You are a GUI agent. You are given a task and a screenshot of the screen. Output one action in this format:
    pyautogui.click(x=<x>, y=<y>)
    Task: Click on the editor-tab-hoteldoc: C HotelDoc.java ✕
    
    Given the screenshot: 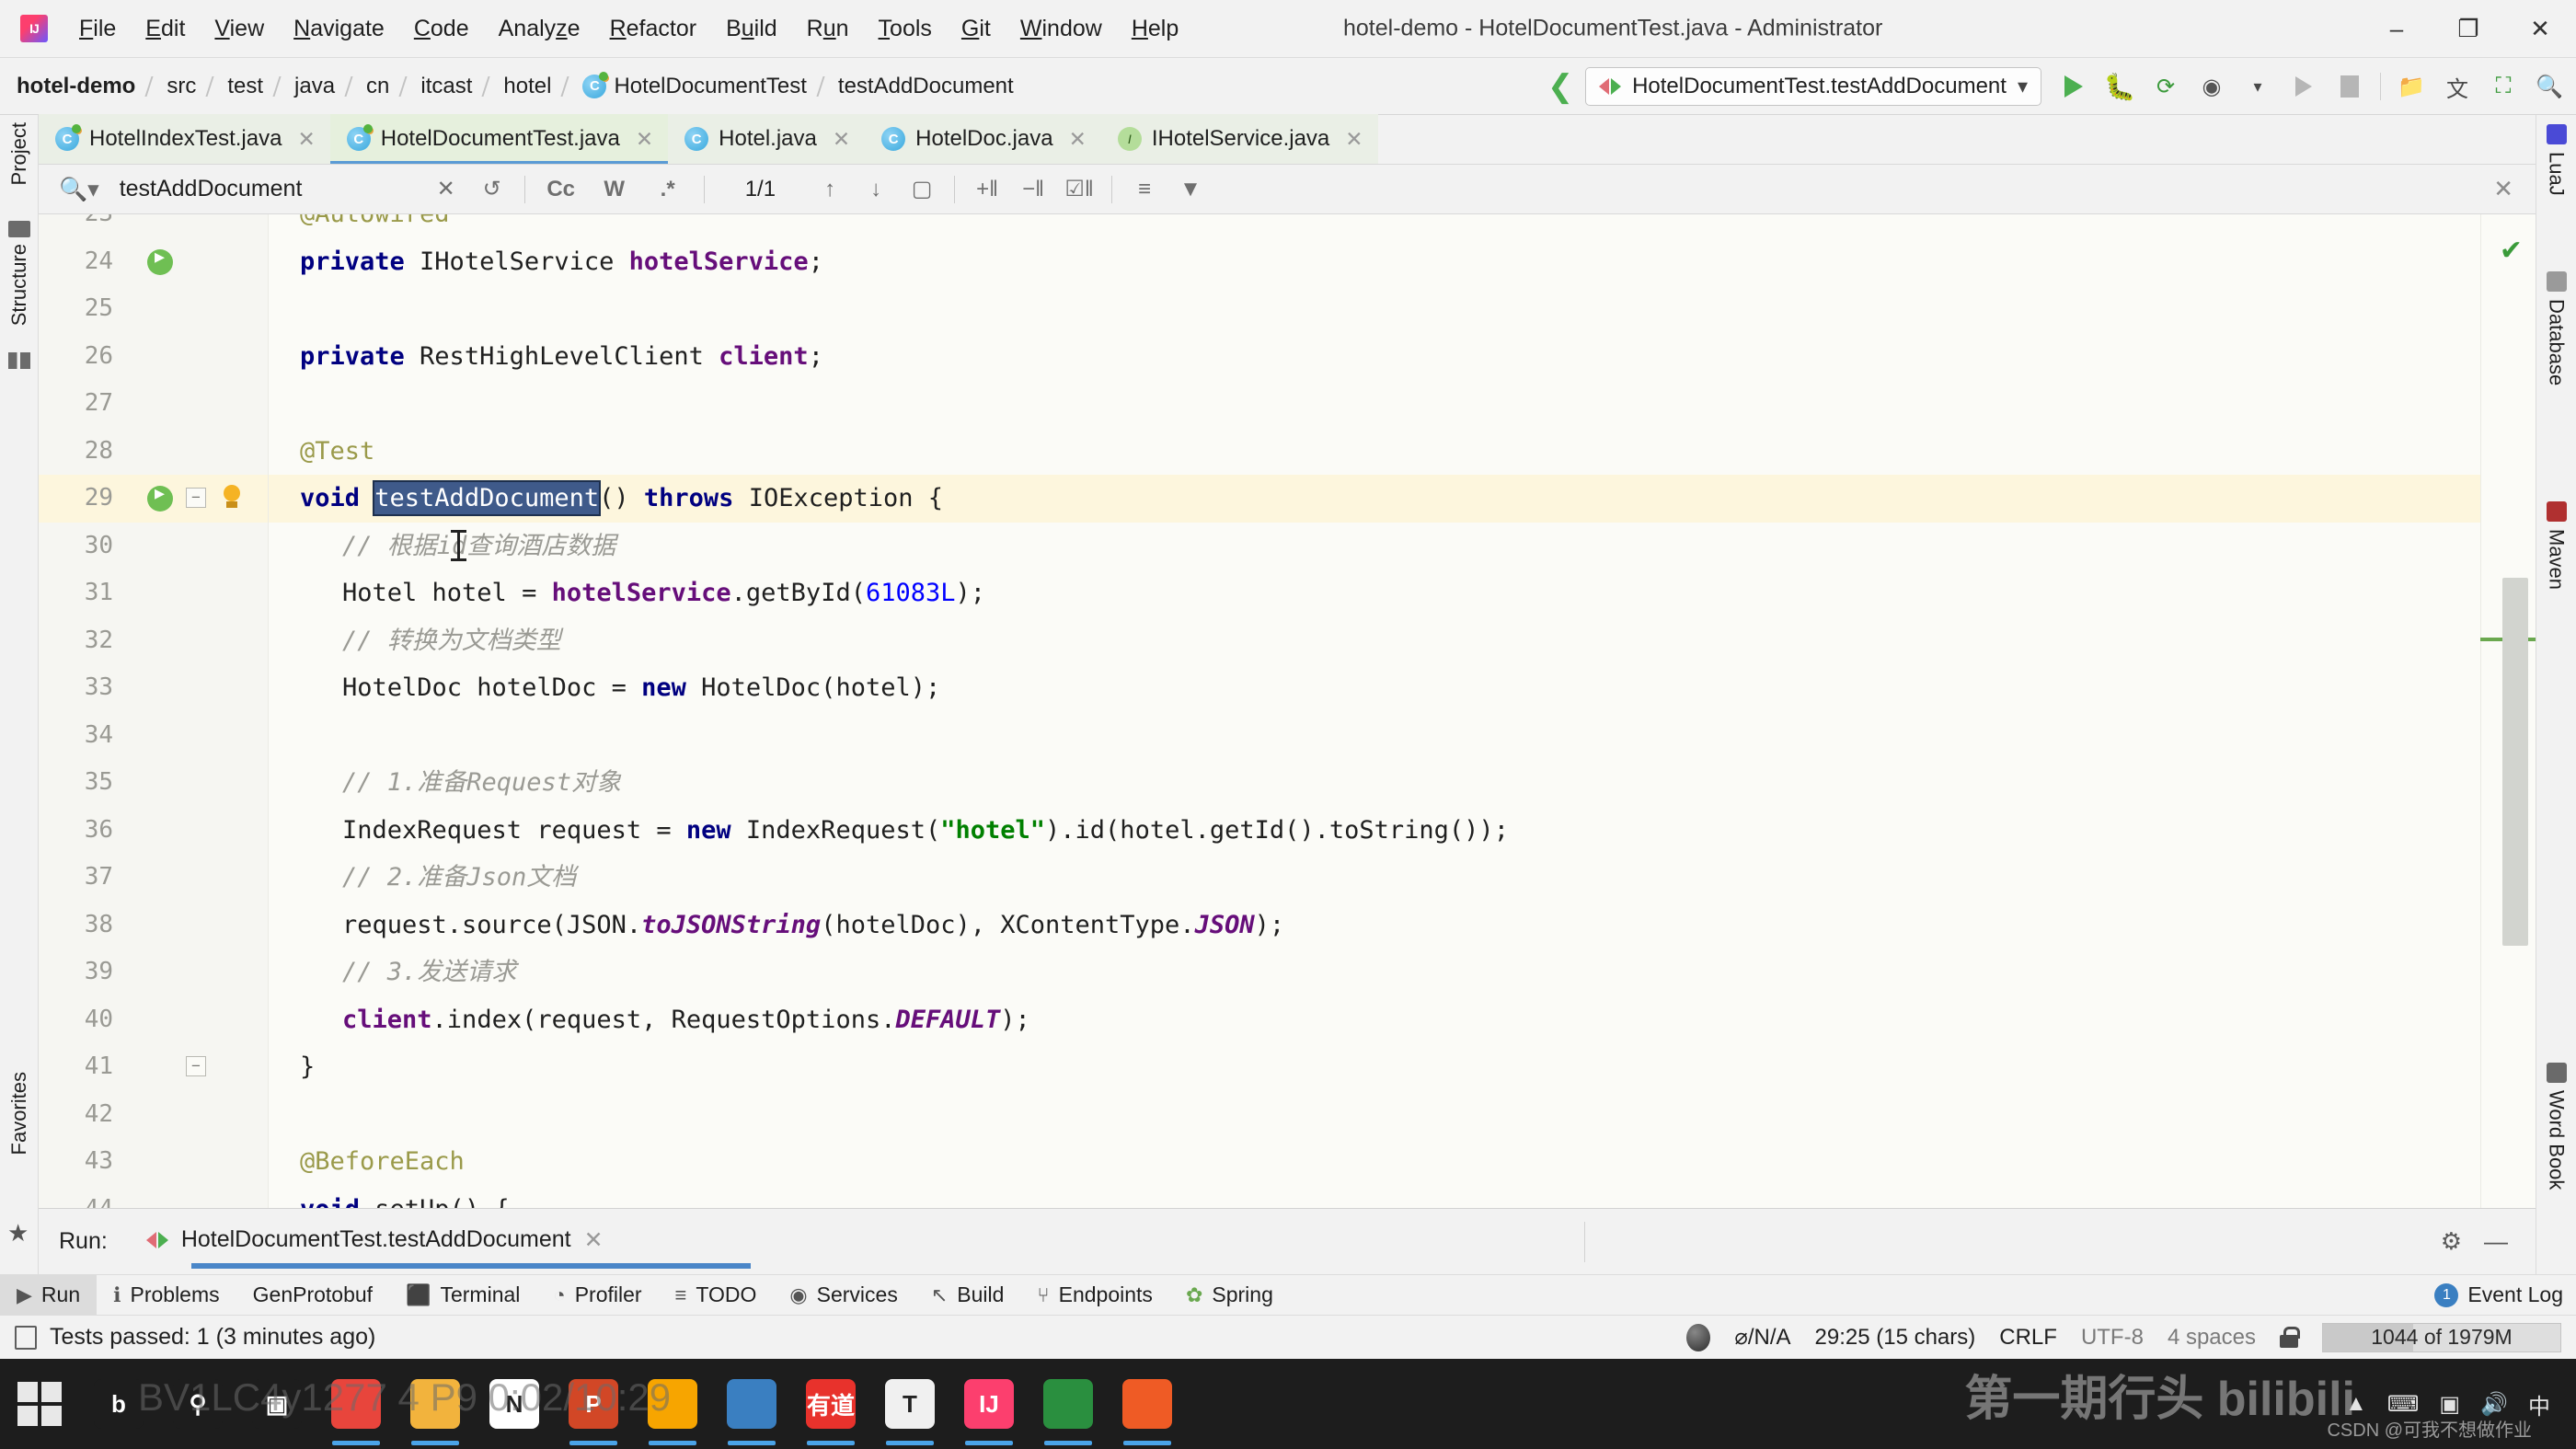 What is the action you would take?
    pyautogui.click(x=983, y=139)
    